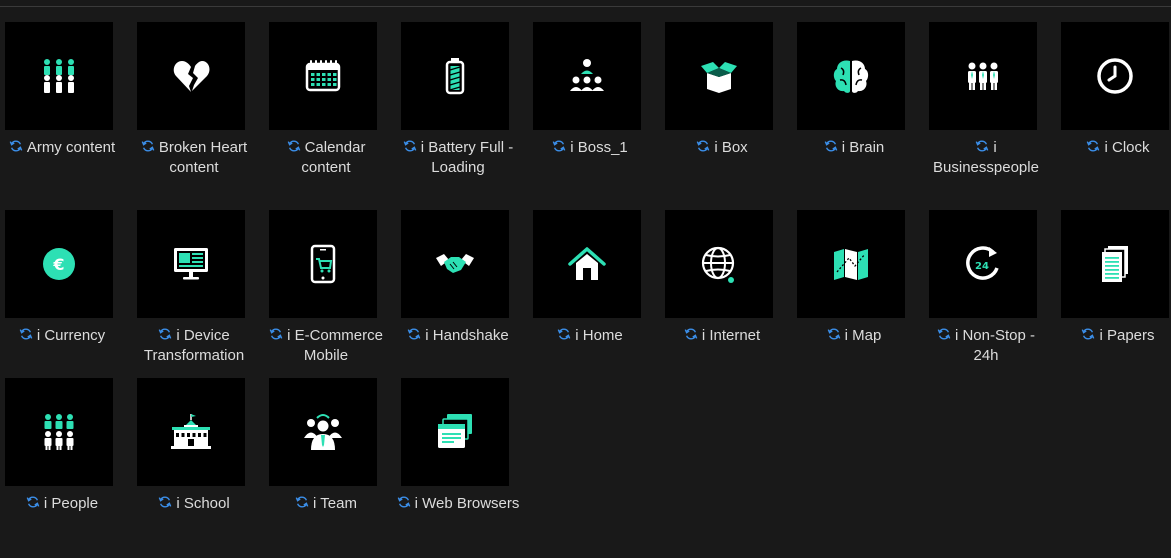 This screenshot has width=1171, height=558. I want to click on file-name: i School, so click(203, 503).